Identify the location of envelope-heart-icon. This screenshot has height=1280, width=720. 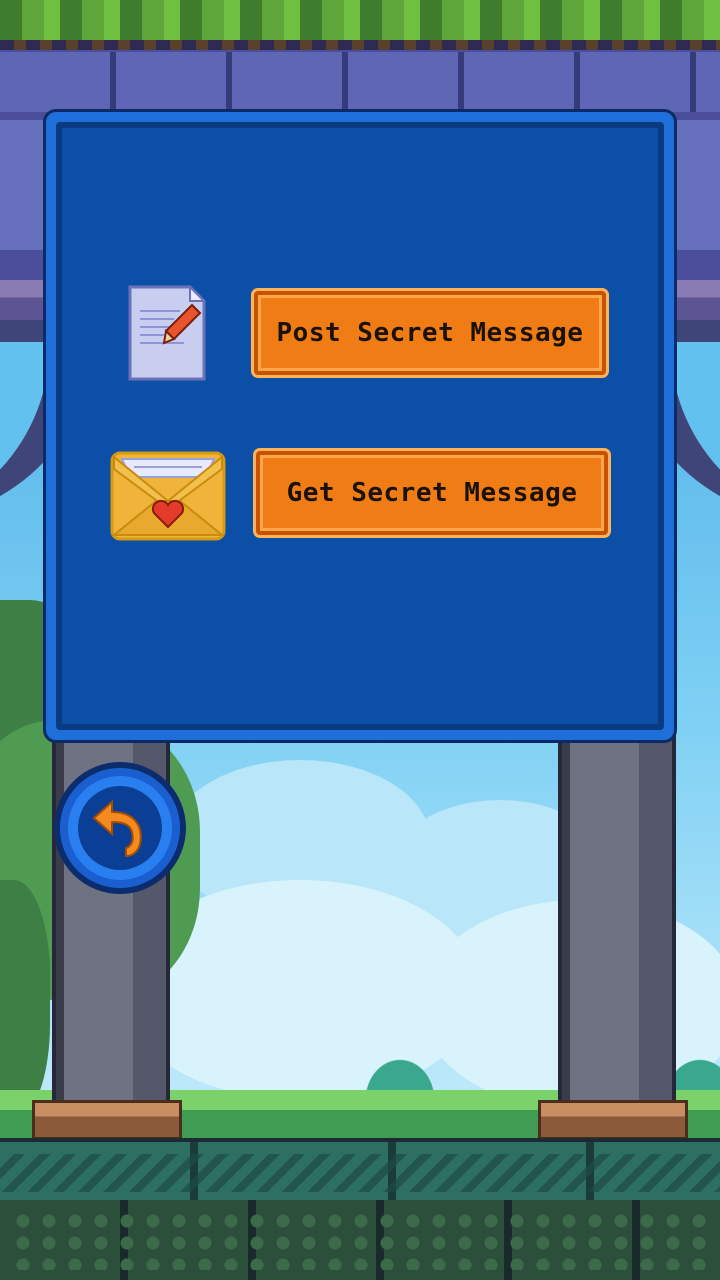
(168, 496).